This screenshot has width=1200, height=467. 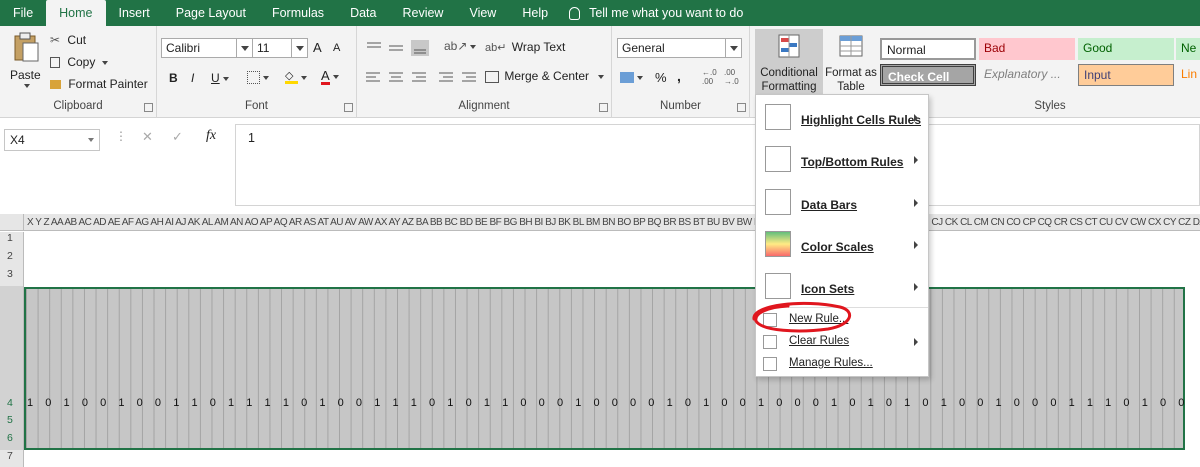 I want to click on tab-data: Data, so click(x=363, y=13).